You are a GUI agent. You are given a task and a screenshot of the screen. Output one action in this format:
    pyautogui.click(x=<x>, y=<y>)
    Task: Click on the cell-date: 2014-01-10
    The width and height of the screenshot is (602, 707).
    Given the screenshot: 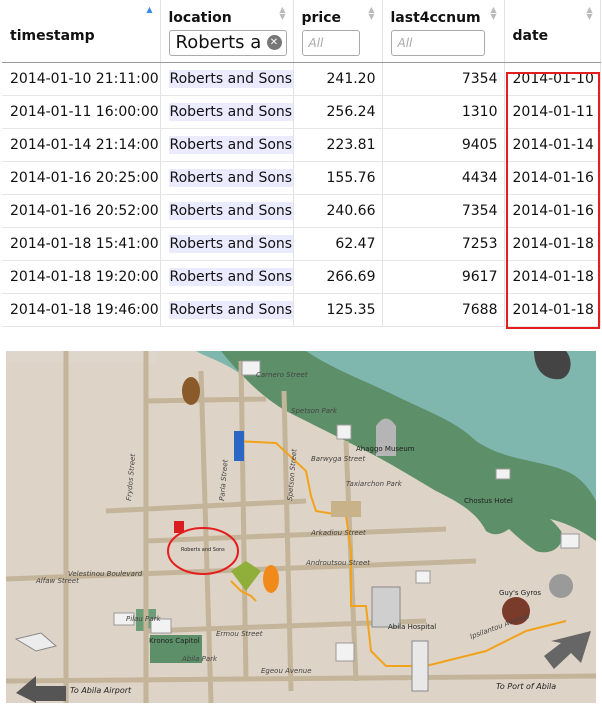 What is the action you would take?
    pyautogui.click(x=552, y=79)
    